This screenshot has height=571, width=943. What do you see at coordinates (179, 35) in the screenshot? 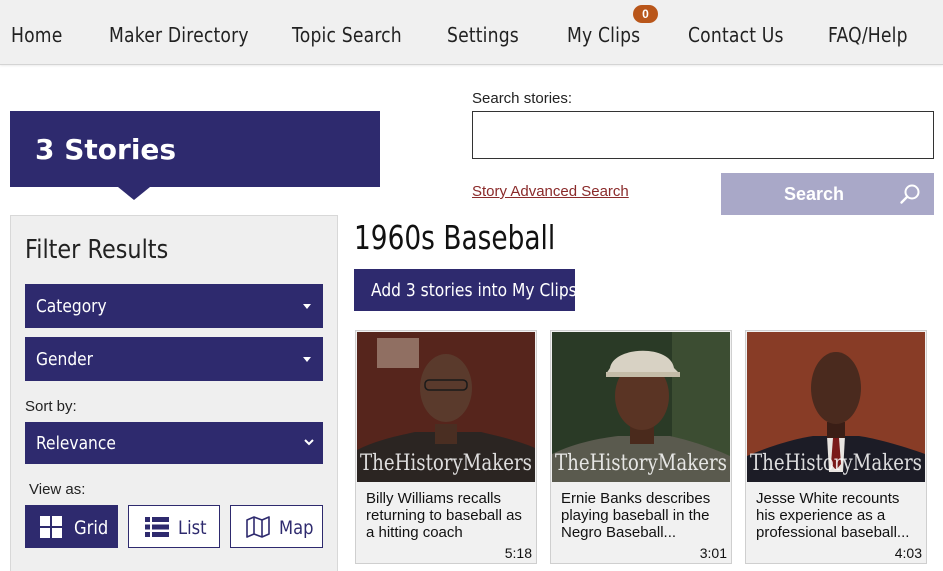
I see `nav-maker-directory: Maker Directory` at bounding box center [179, 35].